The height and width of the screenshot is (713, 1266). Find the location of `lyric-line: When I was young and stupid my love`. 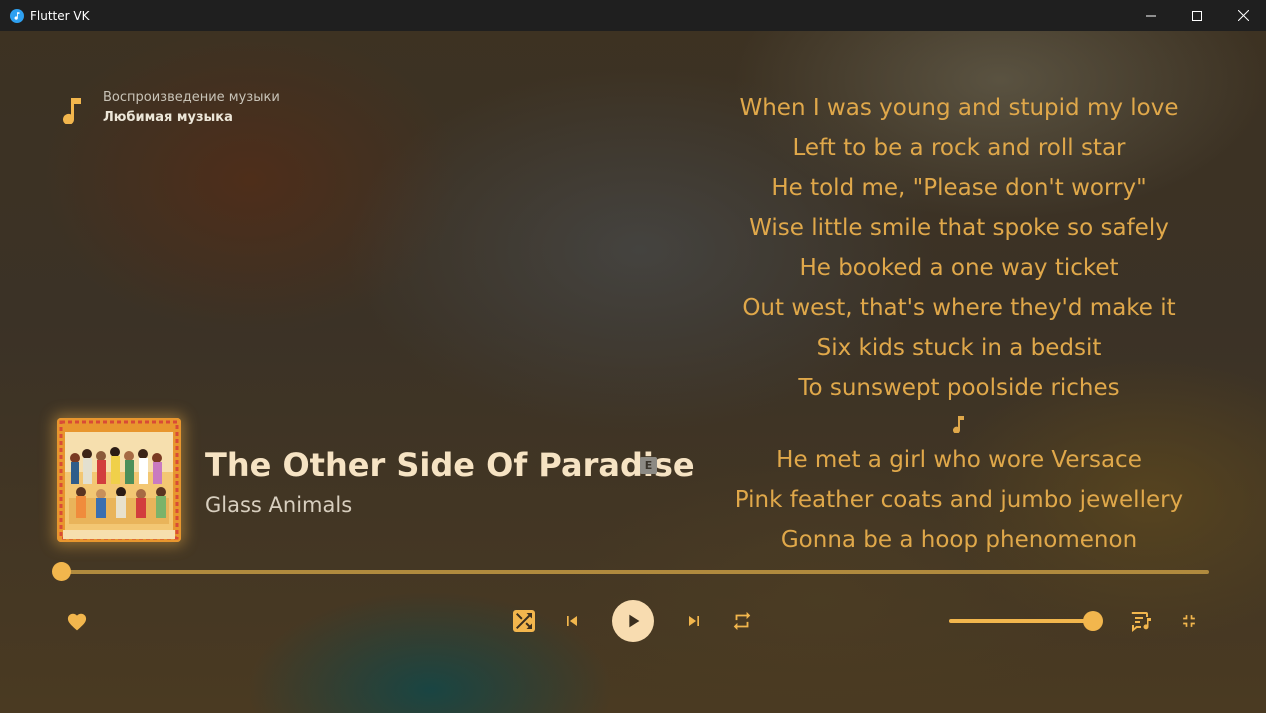

lyric-line: When I was young and stupid my love is located at coordinates (959, 108).